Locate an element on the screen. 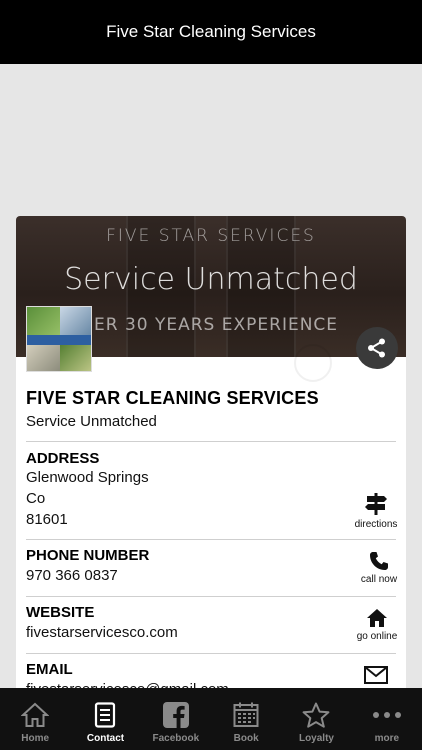 The width and height of the screenshot is (422, 750). address-line-1: Glenwood Springs is located at coordinates (87, 477).